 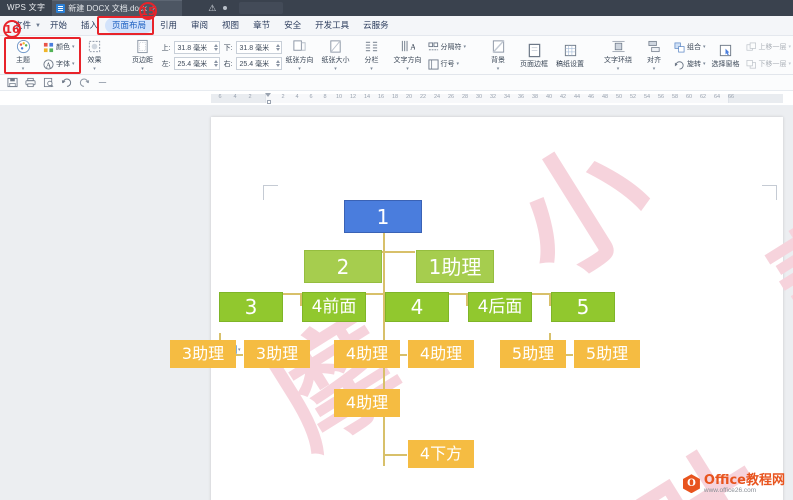 What do you see at coordinates (268, 98) in the screenshot?
I see `indent-marker-handle` at bounding box center [268, 98].